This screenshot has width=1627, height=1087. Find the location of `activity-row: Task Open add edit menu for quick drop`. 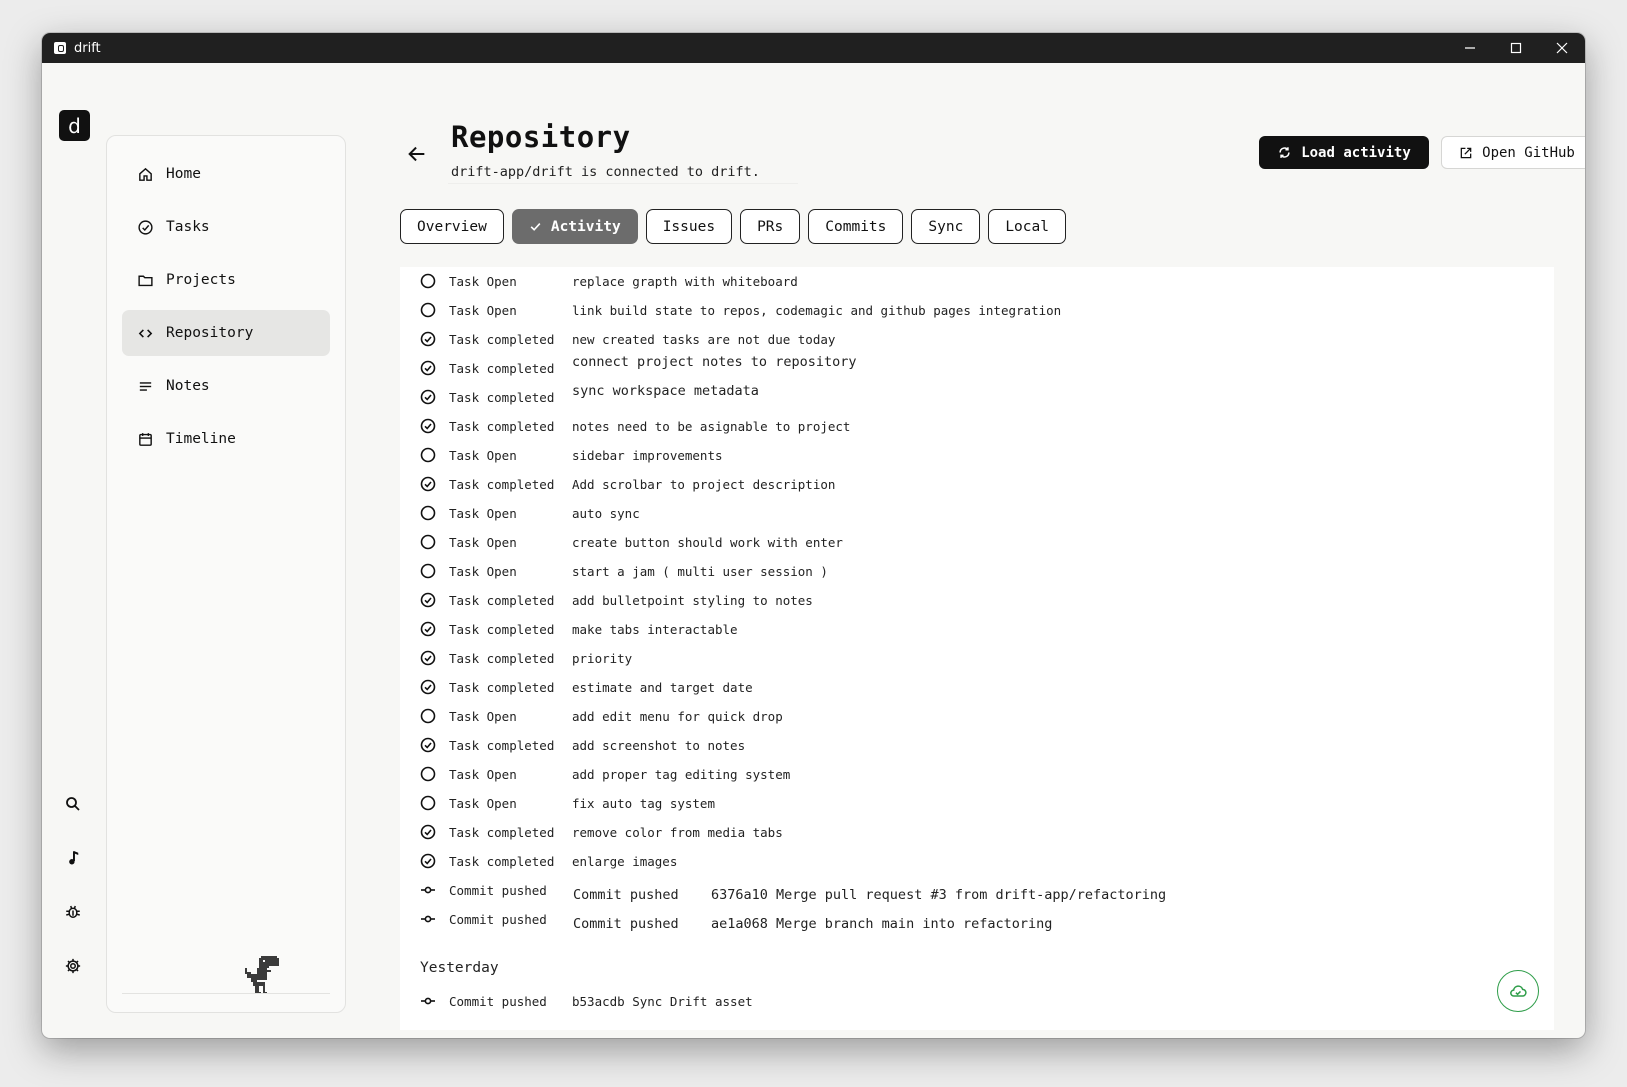

activity-row: Task Open add edit menu for quick drop is located at coordinates (601, 716).